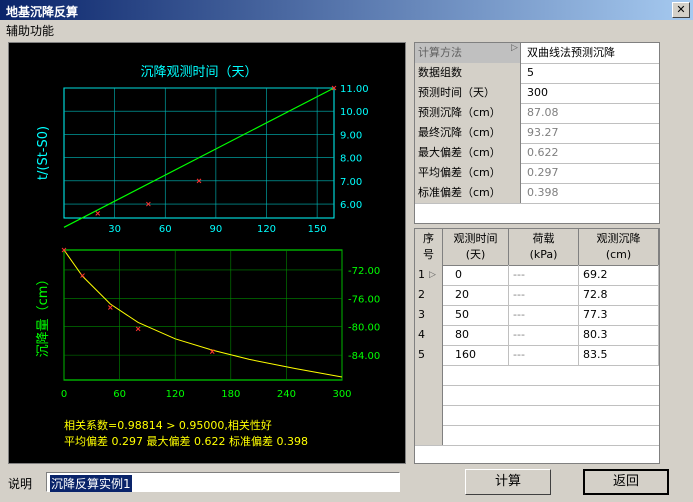  What do you see at coordinates (98, 213) in the screenshot?
I see `chart1-point` at bounding box center [98, 213].